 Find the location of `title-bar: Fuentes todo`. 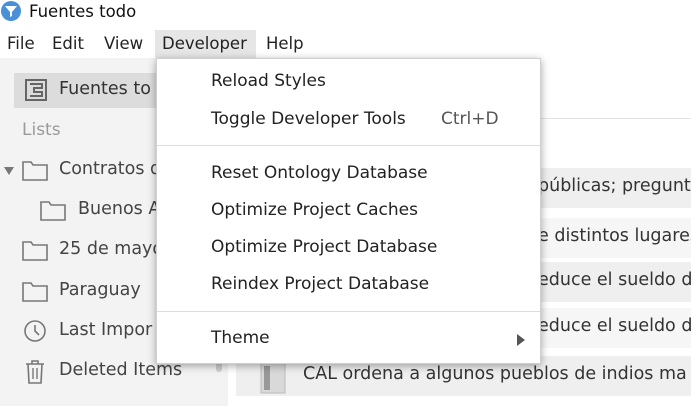

title-bar: Fuentes todo is located at coordinates (345, 13).